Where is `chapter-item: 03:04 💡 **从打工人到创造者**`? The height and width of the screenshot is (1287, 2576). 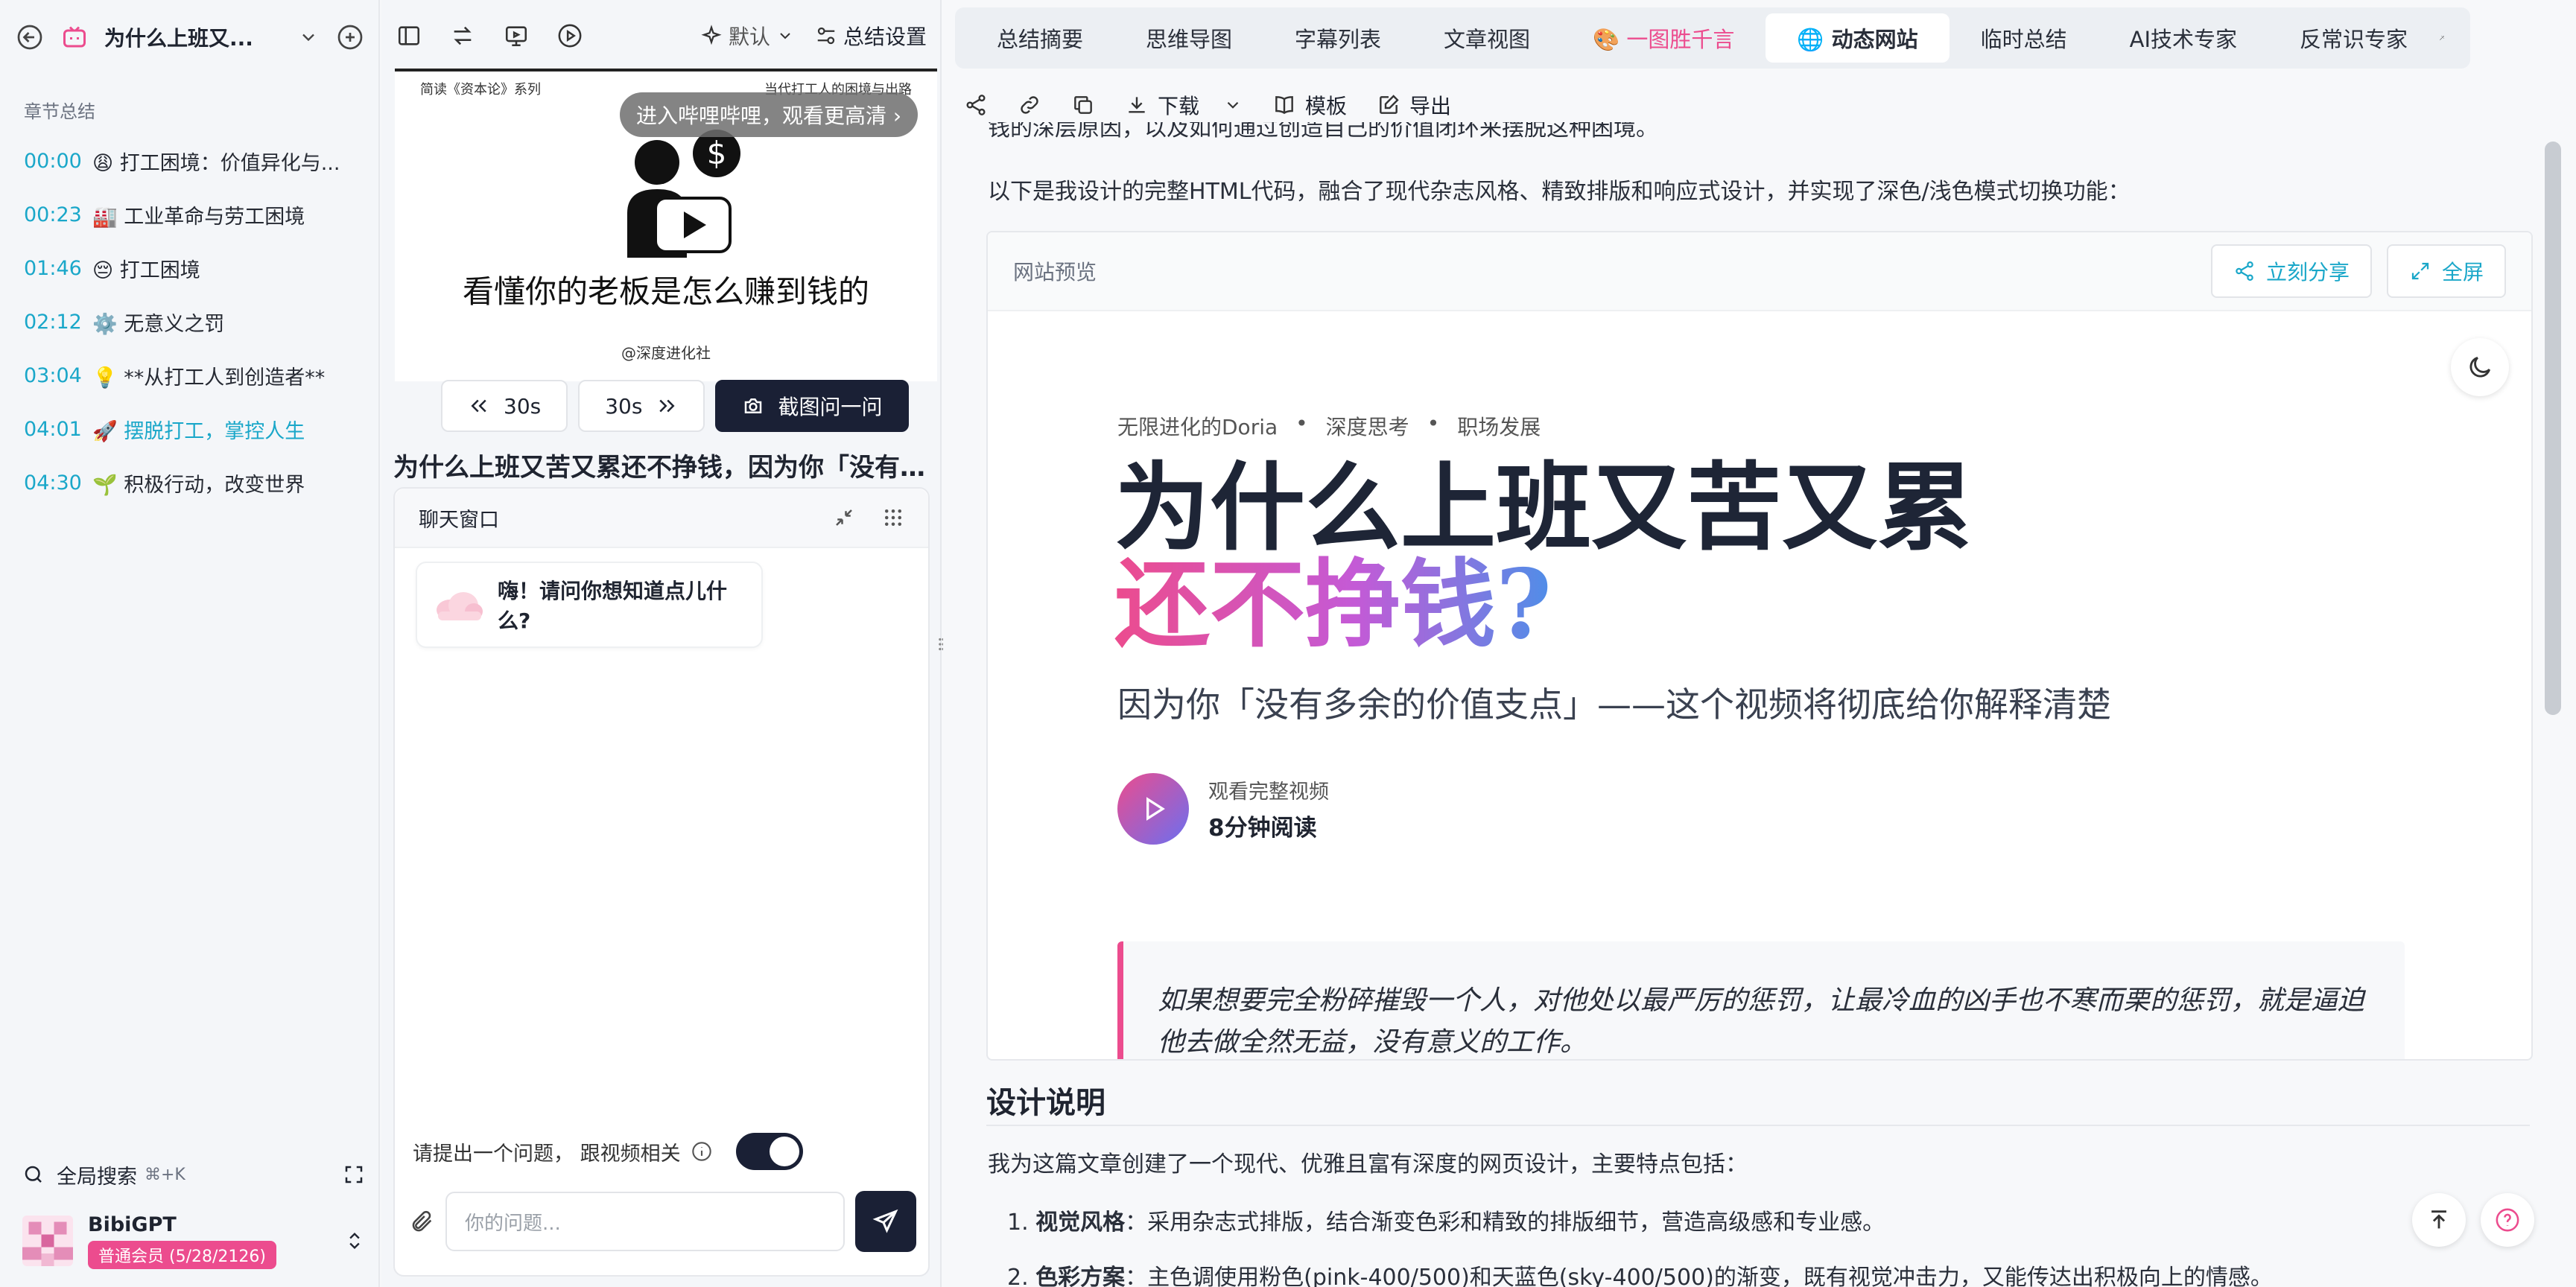
chapter-item: 03:04 💡 **从打工人到创造者** is located at coordinates (195, 375).